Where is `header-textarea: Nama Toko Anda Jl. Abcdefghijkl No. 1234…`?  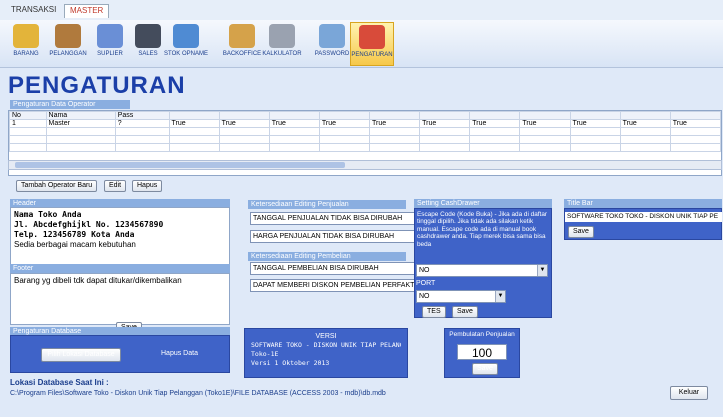 header-textarea: Nama Toko Anda Jl. Abcdefghijkl No. 1234… is located at coordinates (120, 236).